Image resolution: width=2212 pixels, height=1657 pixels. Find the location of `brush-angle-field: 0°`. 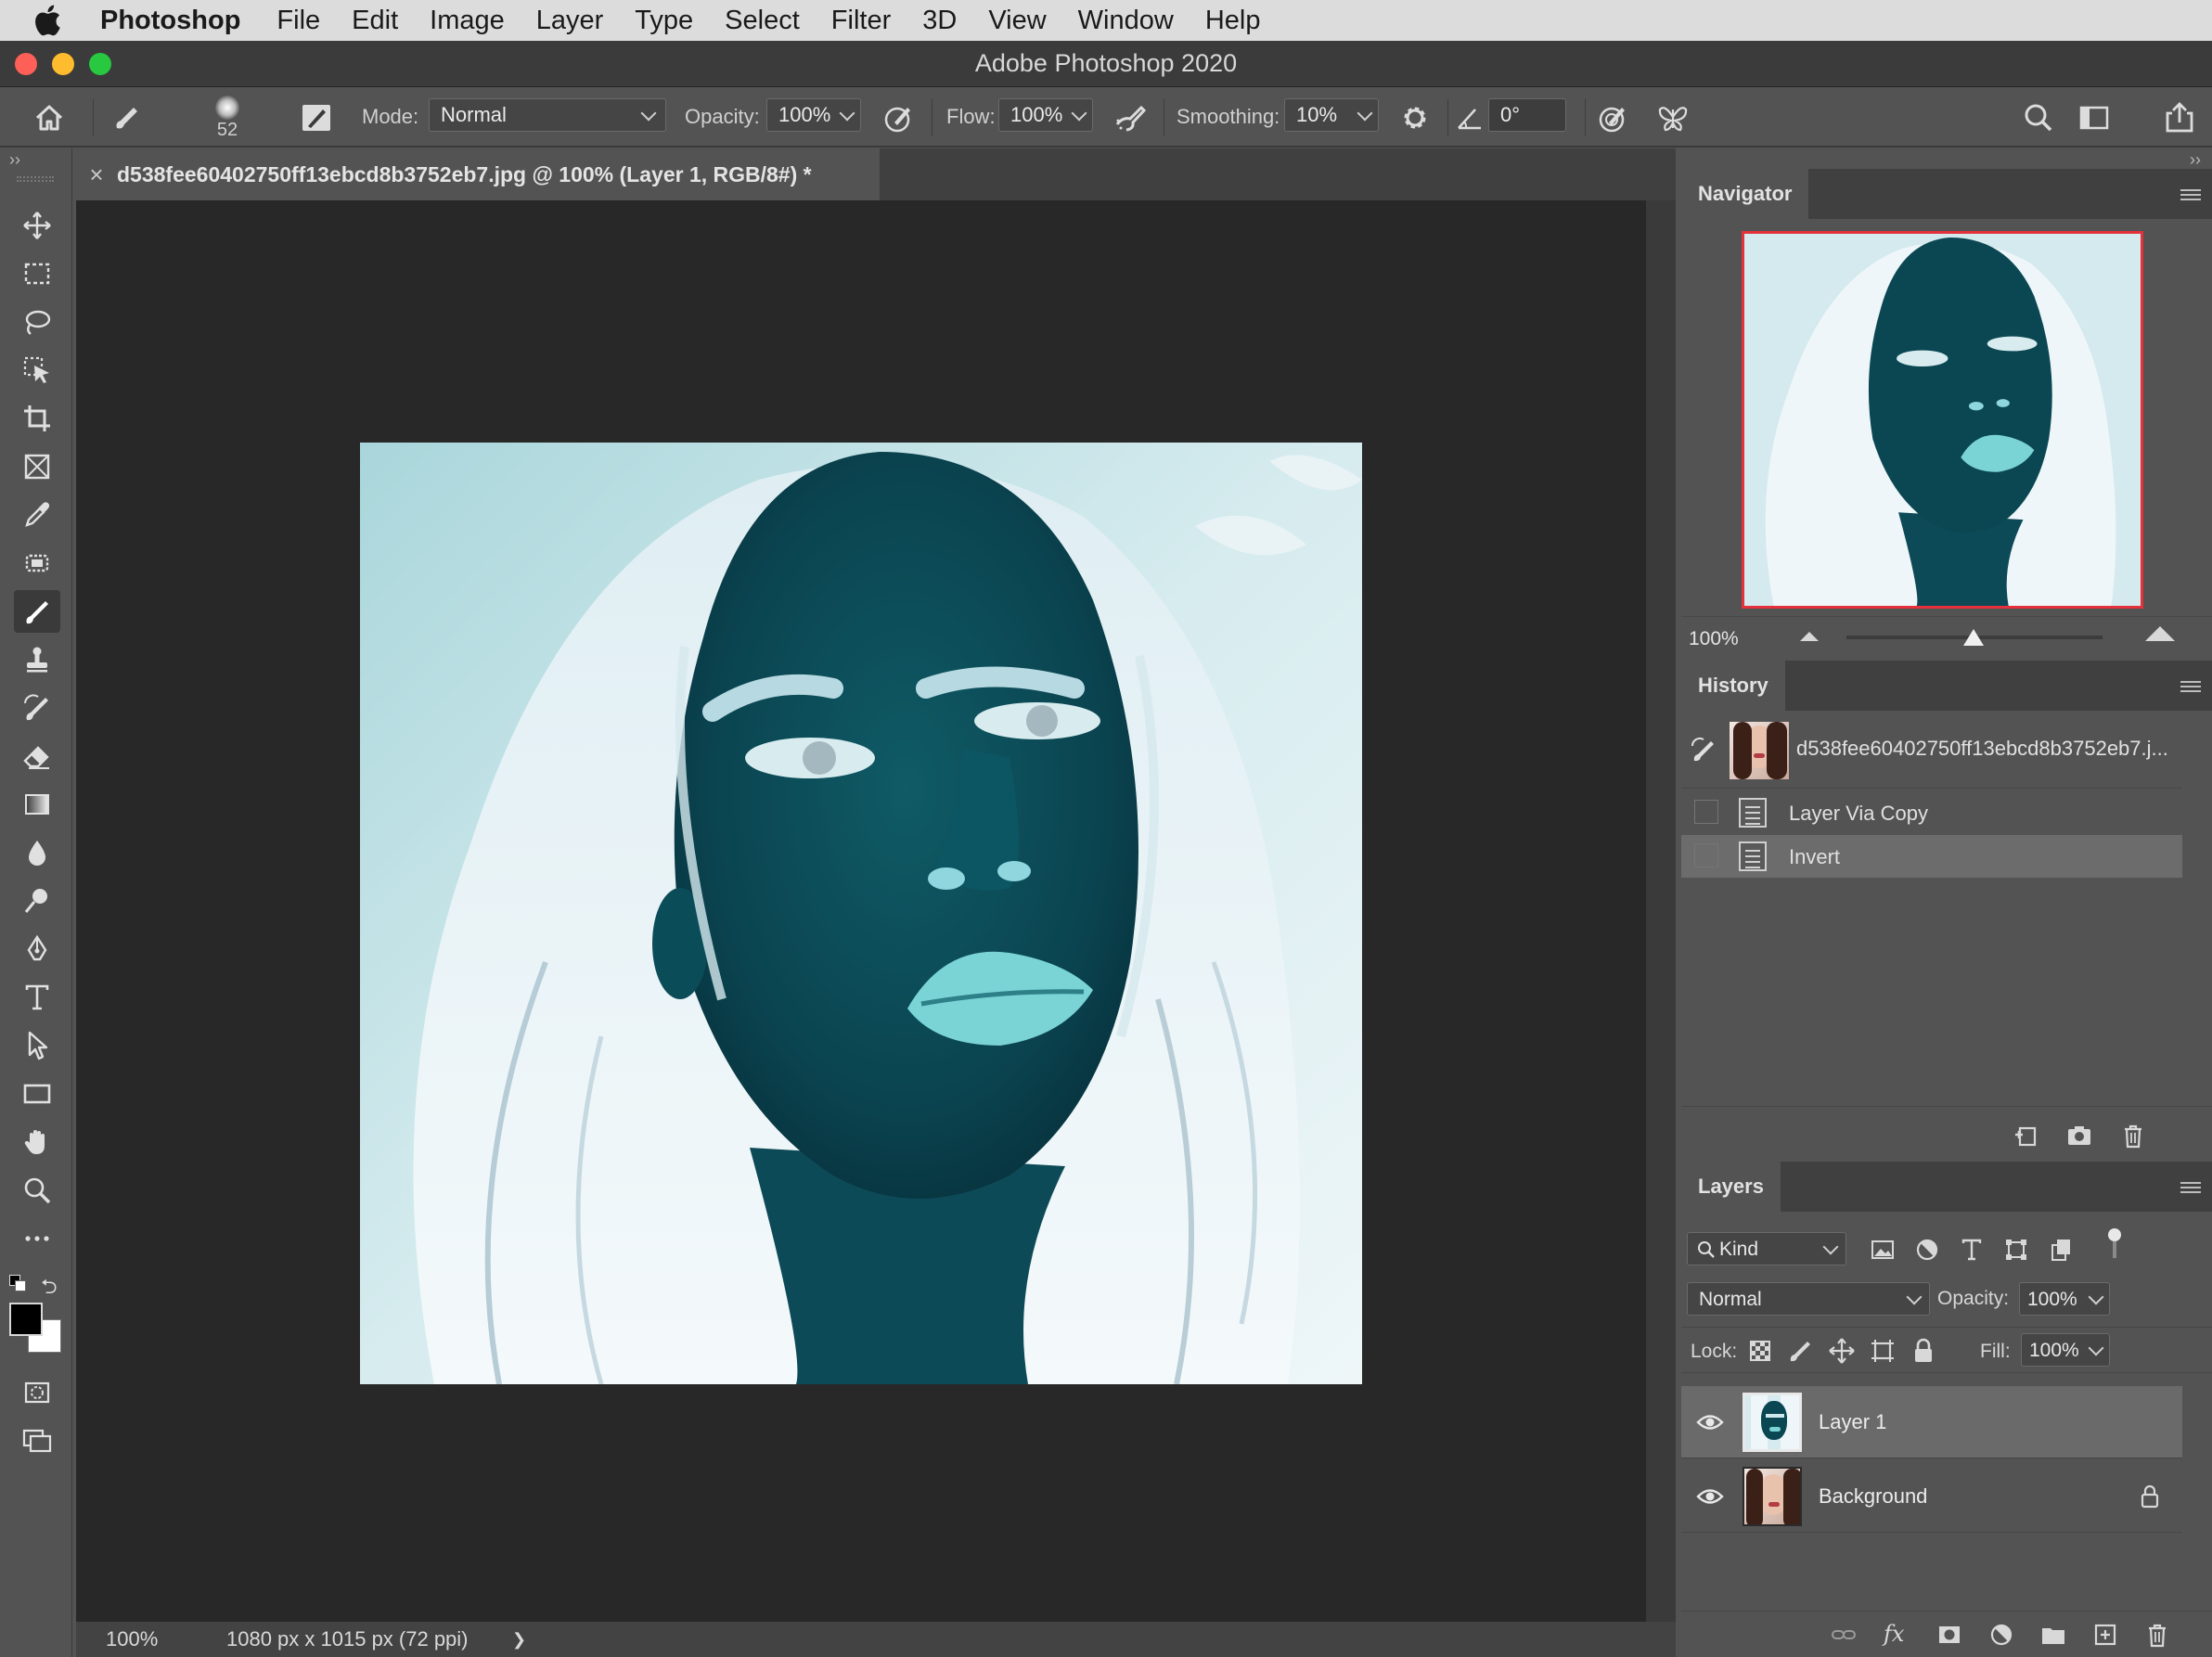

brush-angle-field: 0° is located at coordinates (1527, 115).